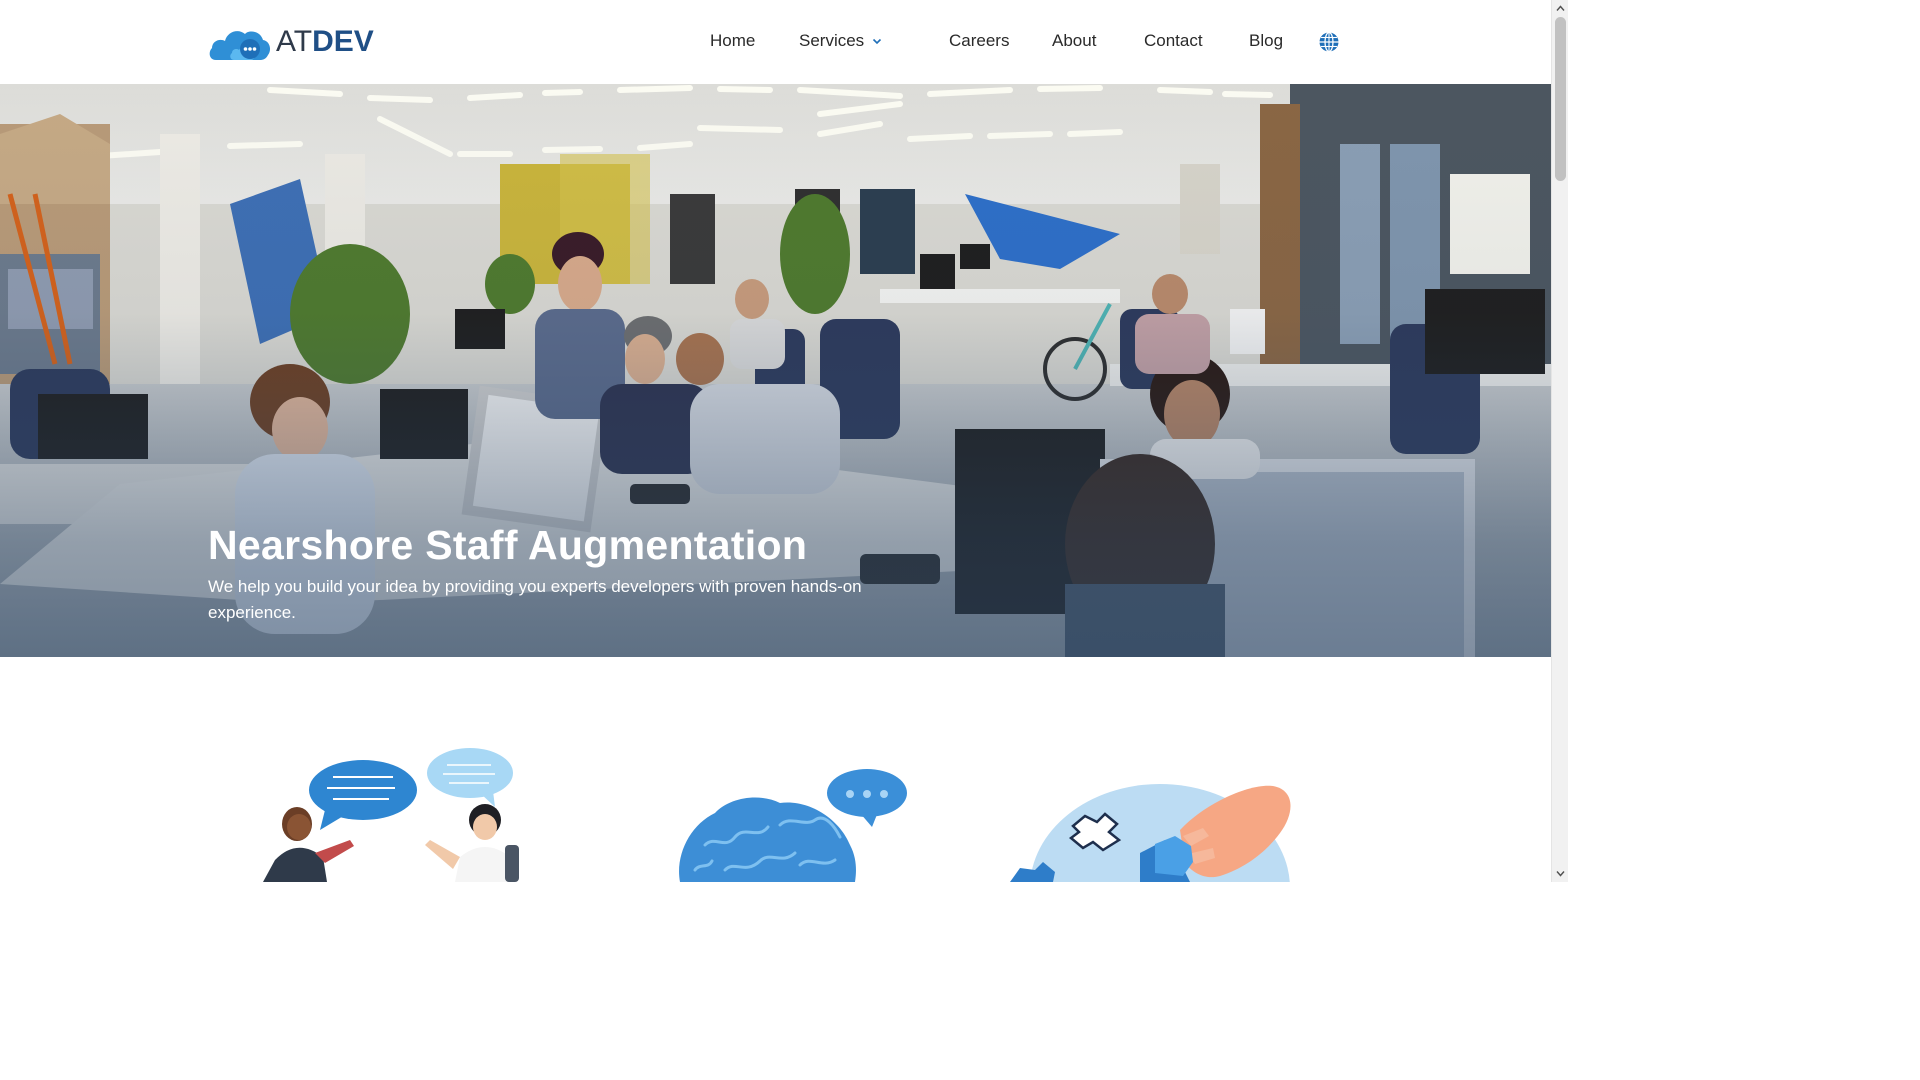  I want to click on nav-services: Services, so click(840, 41).